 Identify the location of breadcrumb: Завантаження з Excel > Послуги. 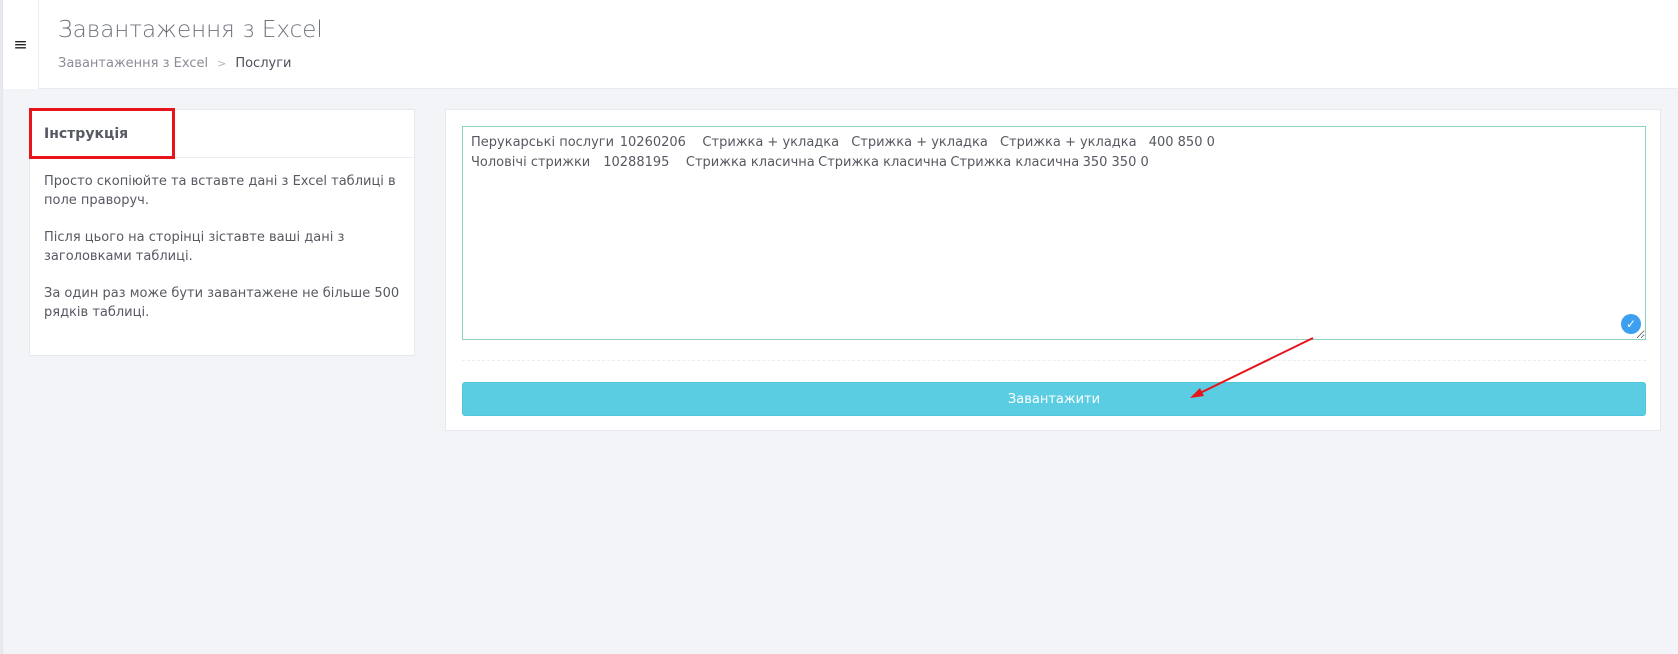
(175, 63).